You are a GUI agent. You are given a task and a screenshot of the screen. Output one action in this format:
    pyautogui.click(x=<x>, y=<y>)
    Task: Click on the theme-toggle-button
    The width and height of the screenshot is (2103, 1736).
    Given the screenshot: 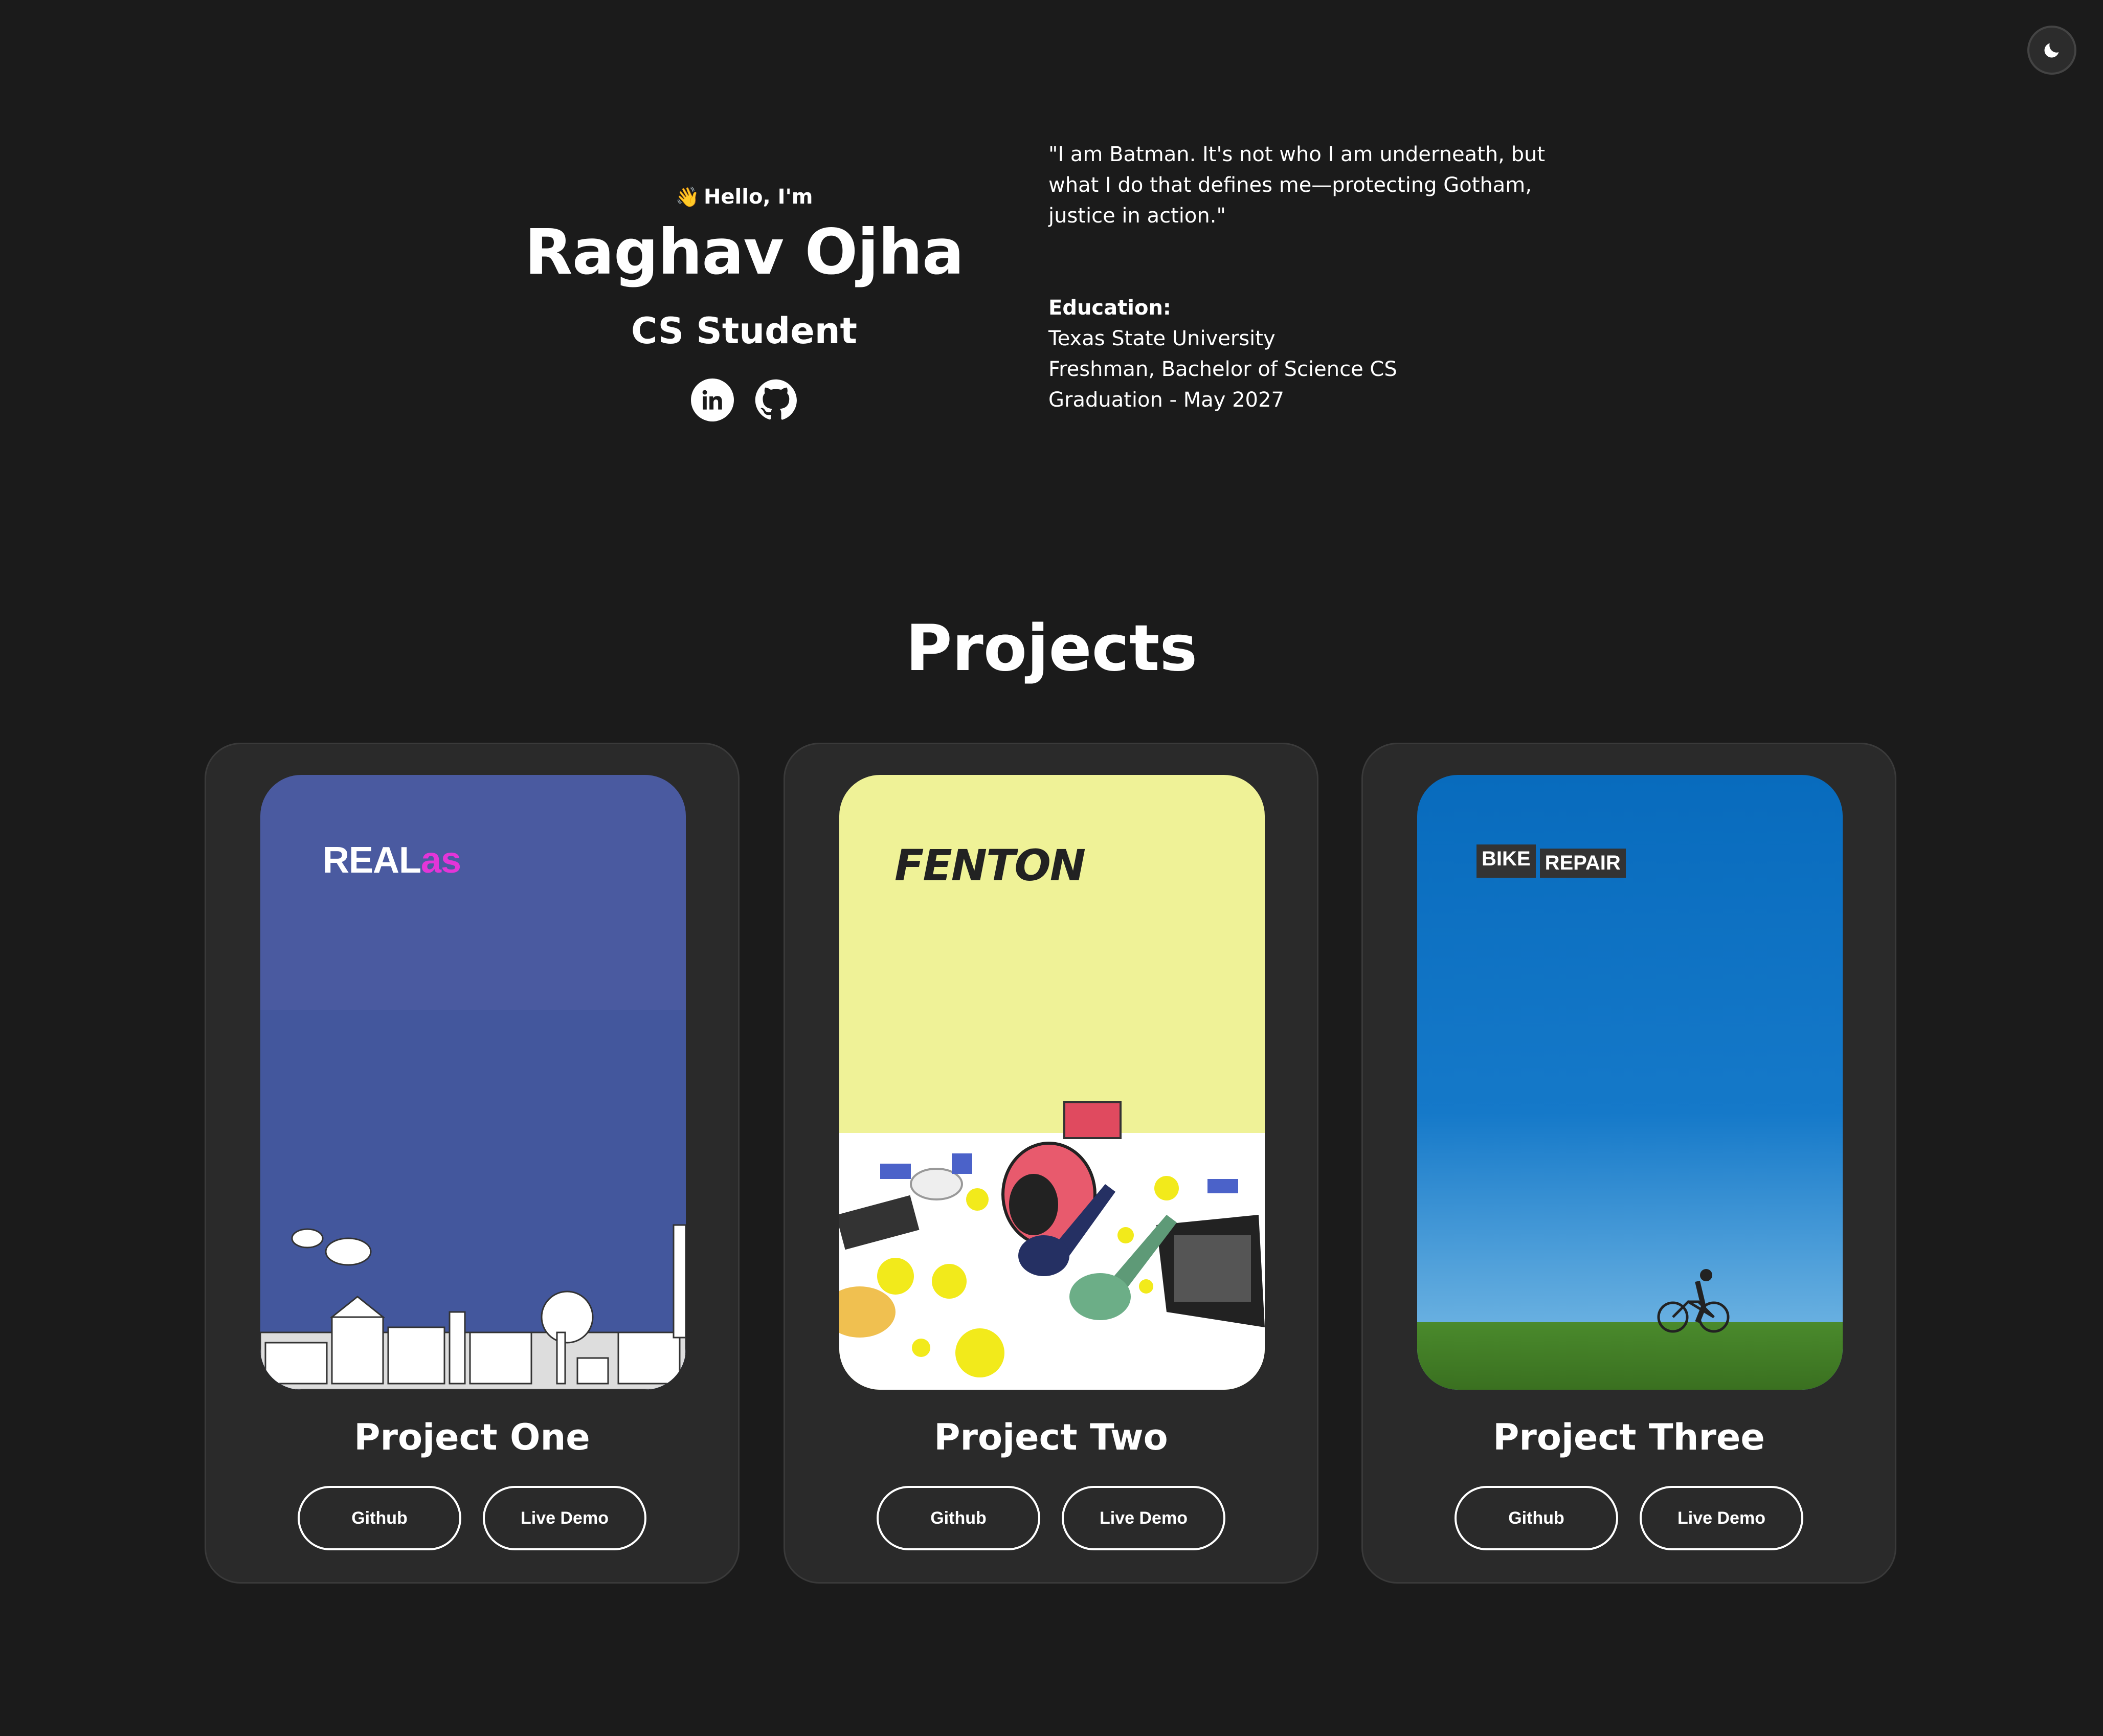 What is the action you would take?
    pyautogui.click(x=2051, y=50)
    